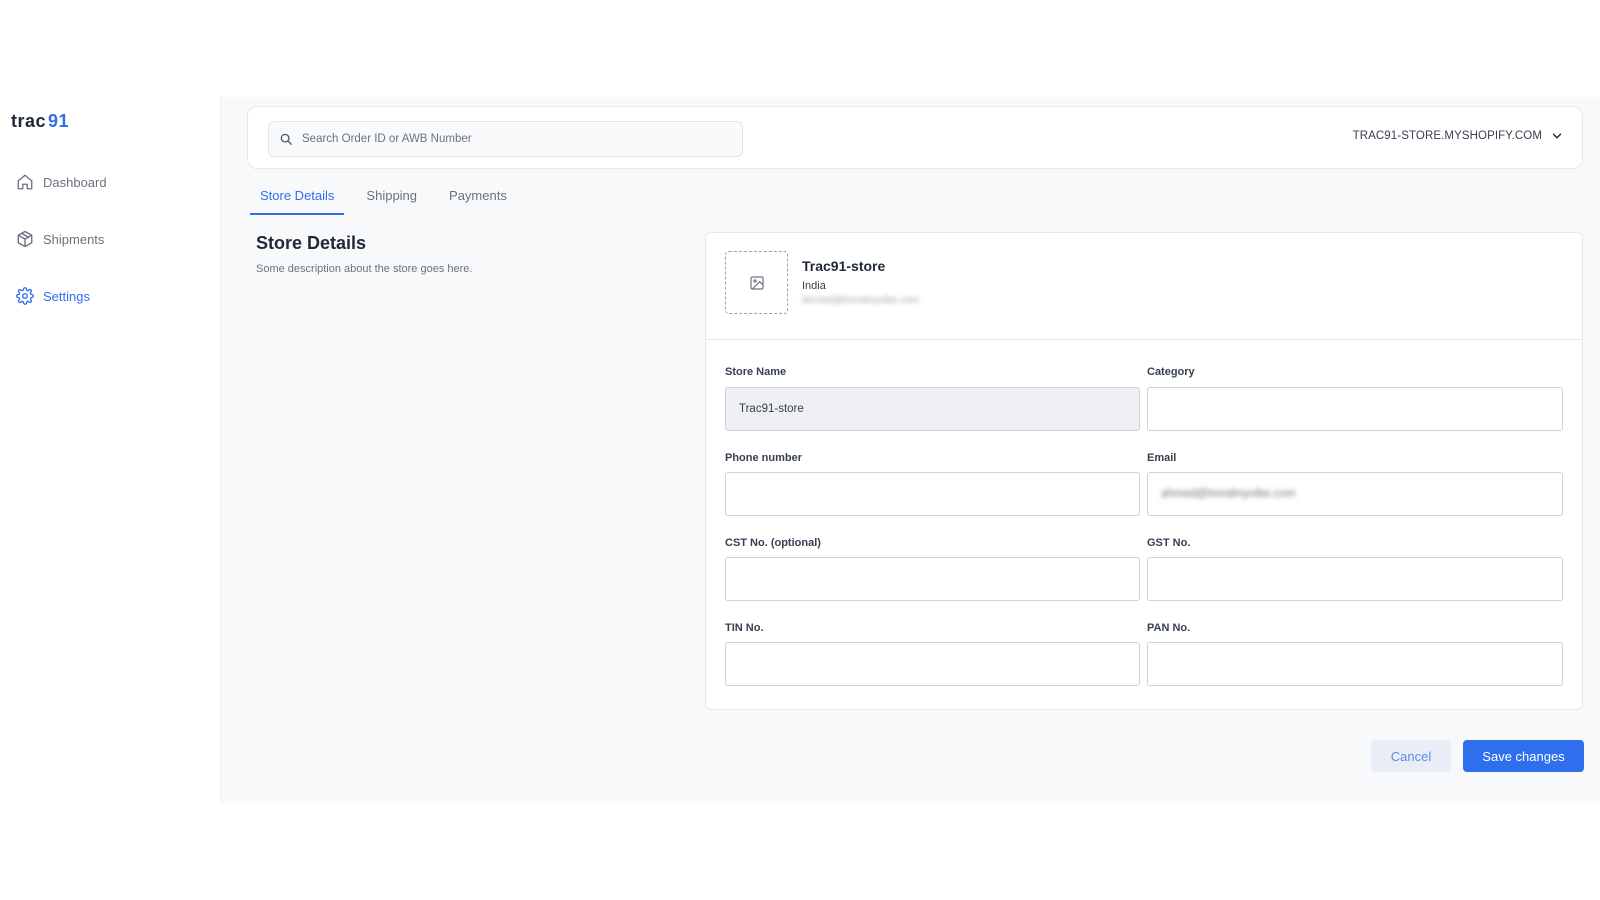 The width and height of the screenshot is (1600, 900). Describe the element at coordinates (1523, 756) in the screenshot. I see `save-changes-button: Save changes` at that location.